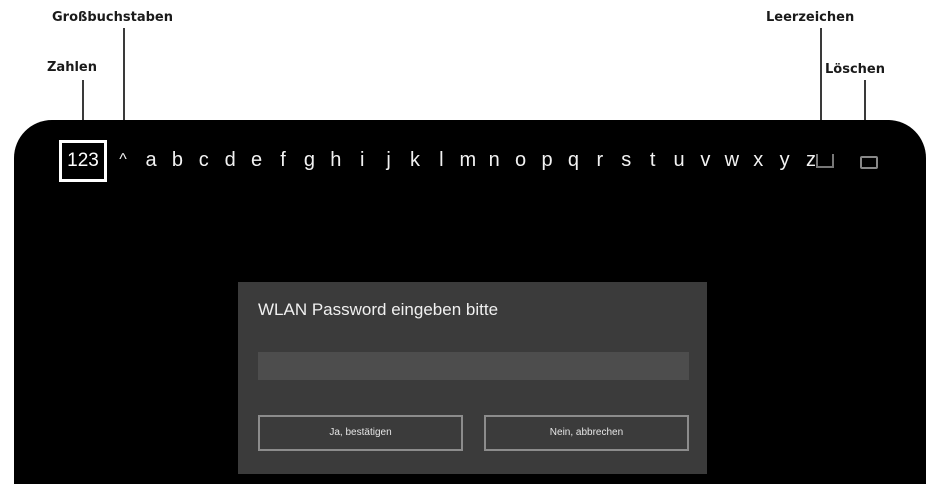  What do you see at coordinates (679, 160) in the screenshot?
I see `key-u: u` at bounding box center [679, 160].